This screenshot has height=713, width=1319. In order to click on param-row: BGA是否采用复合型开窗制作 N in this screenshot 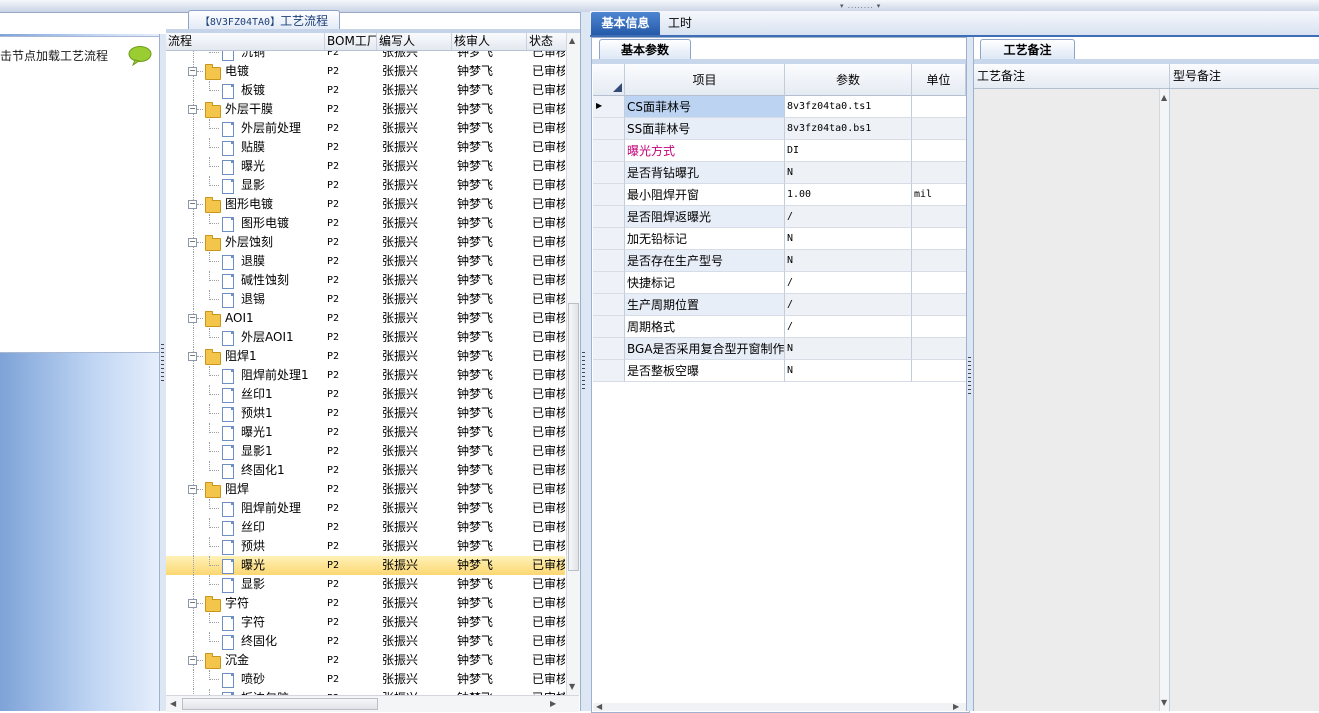, I will do `click(779, 349)`.